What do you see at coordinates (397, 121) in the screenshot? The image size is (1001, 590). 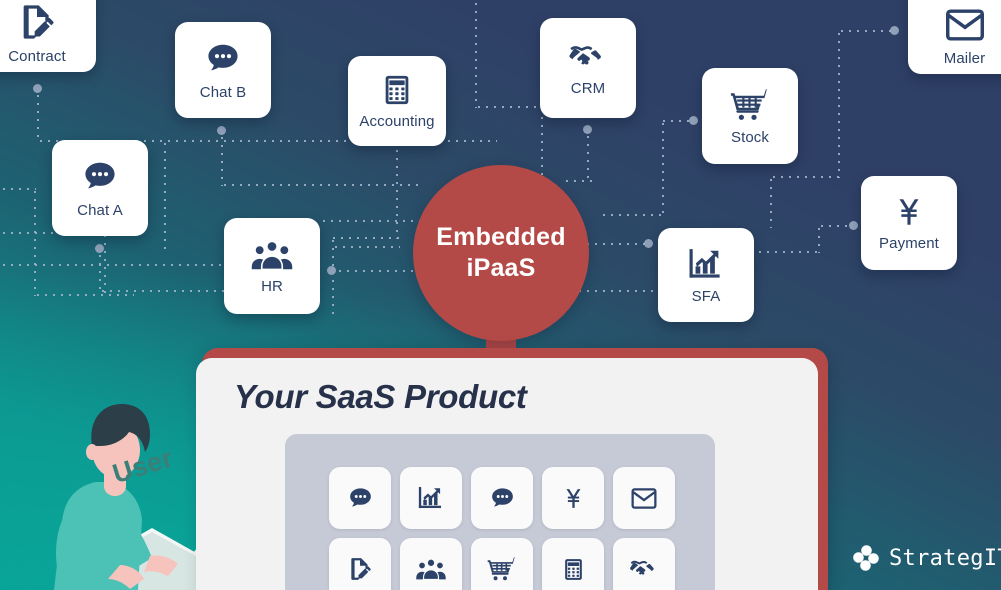 I see `app-card-label: Accounting` at bounding box center [397, 121].